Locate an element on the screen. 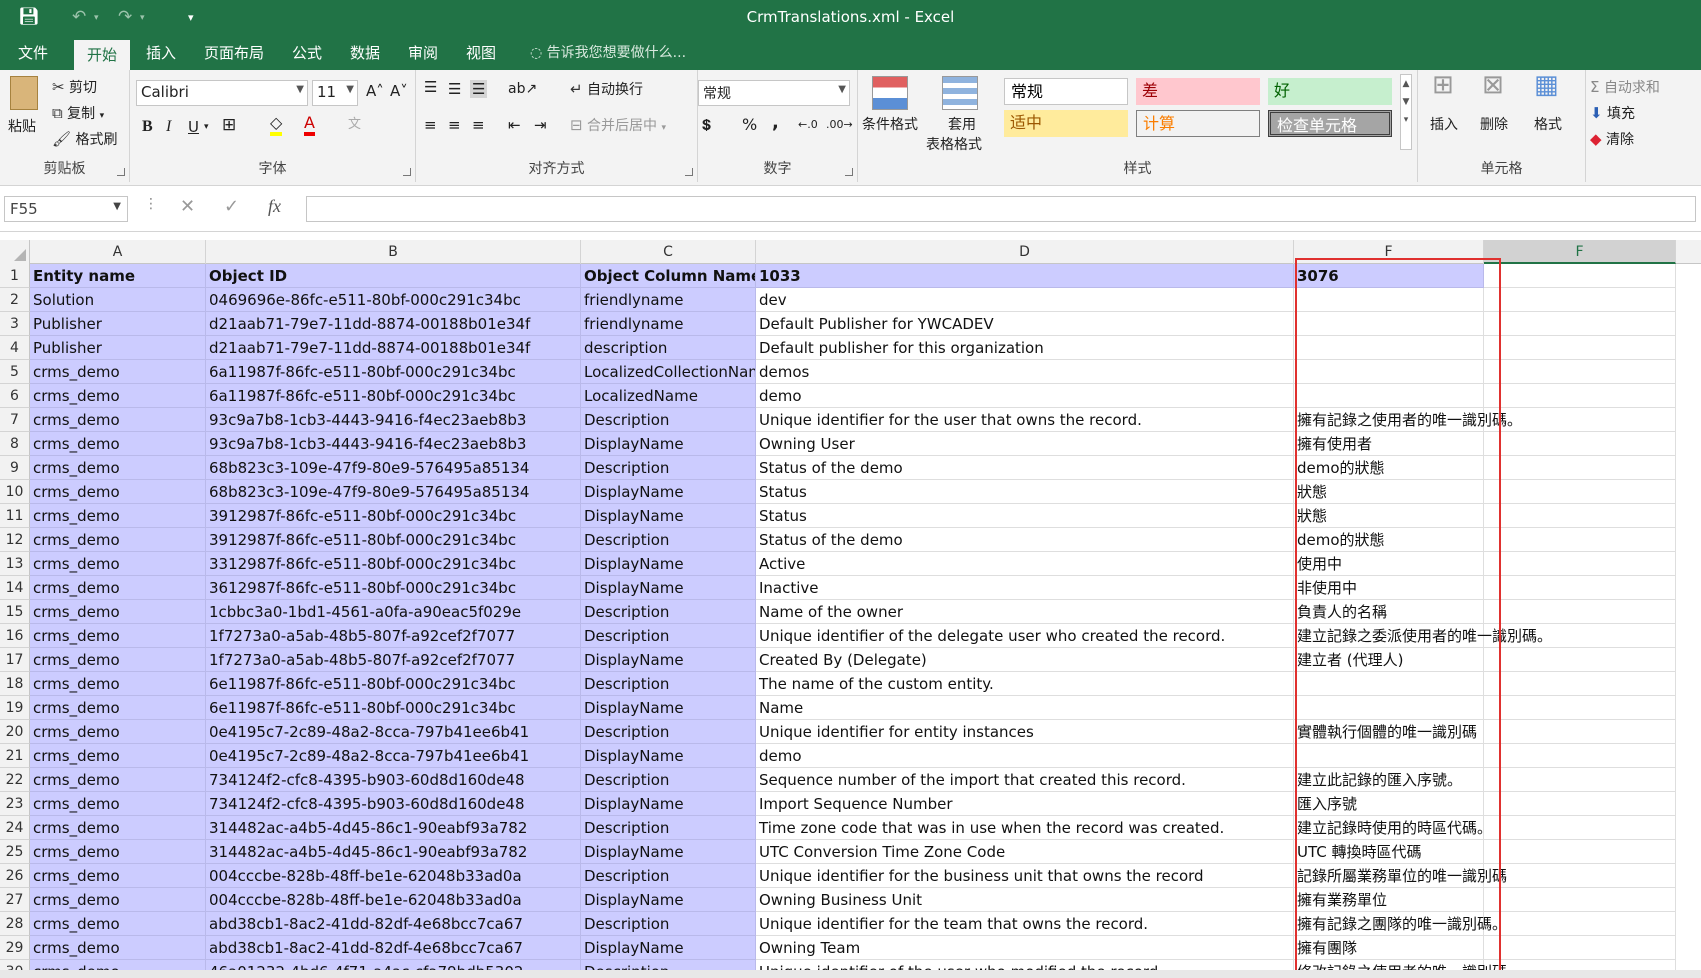 The width and height of the screenshot is (1701, 978). cell-object-id: abd38cb1-8ac2-41dd-82df-4e68bcc7ca67 is located at coordinates (393, 924).